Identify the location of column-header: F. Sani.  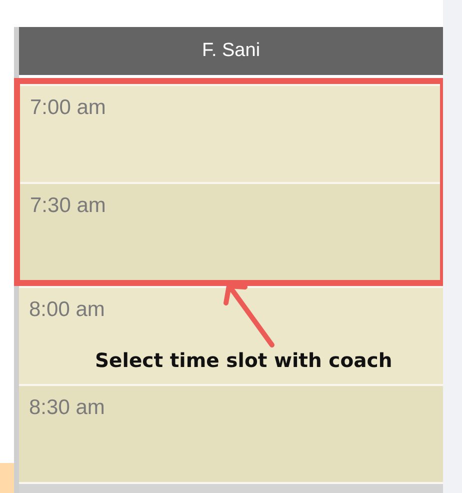
(231, 50).